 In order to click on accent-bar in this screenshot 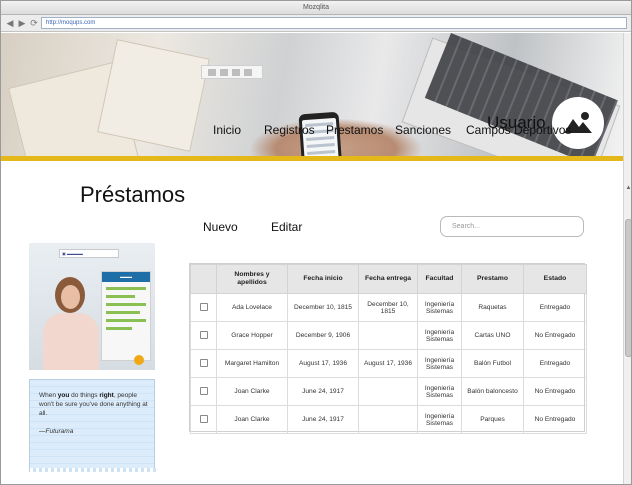, I will do `click(312, 158)`.